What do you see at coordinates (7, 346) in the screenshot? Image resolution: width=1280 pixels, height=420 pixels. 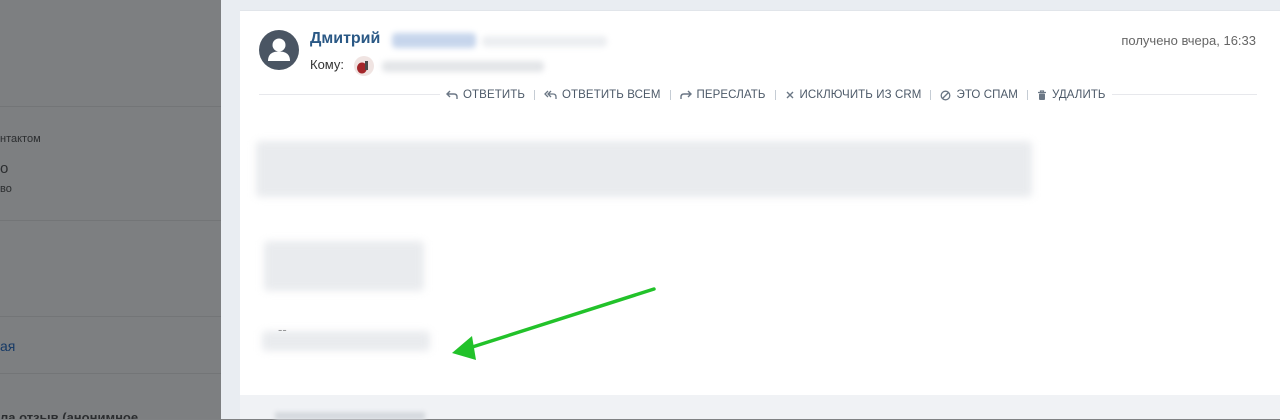 I see `sidebar-link: ая` at bounding box center [7, 346].